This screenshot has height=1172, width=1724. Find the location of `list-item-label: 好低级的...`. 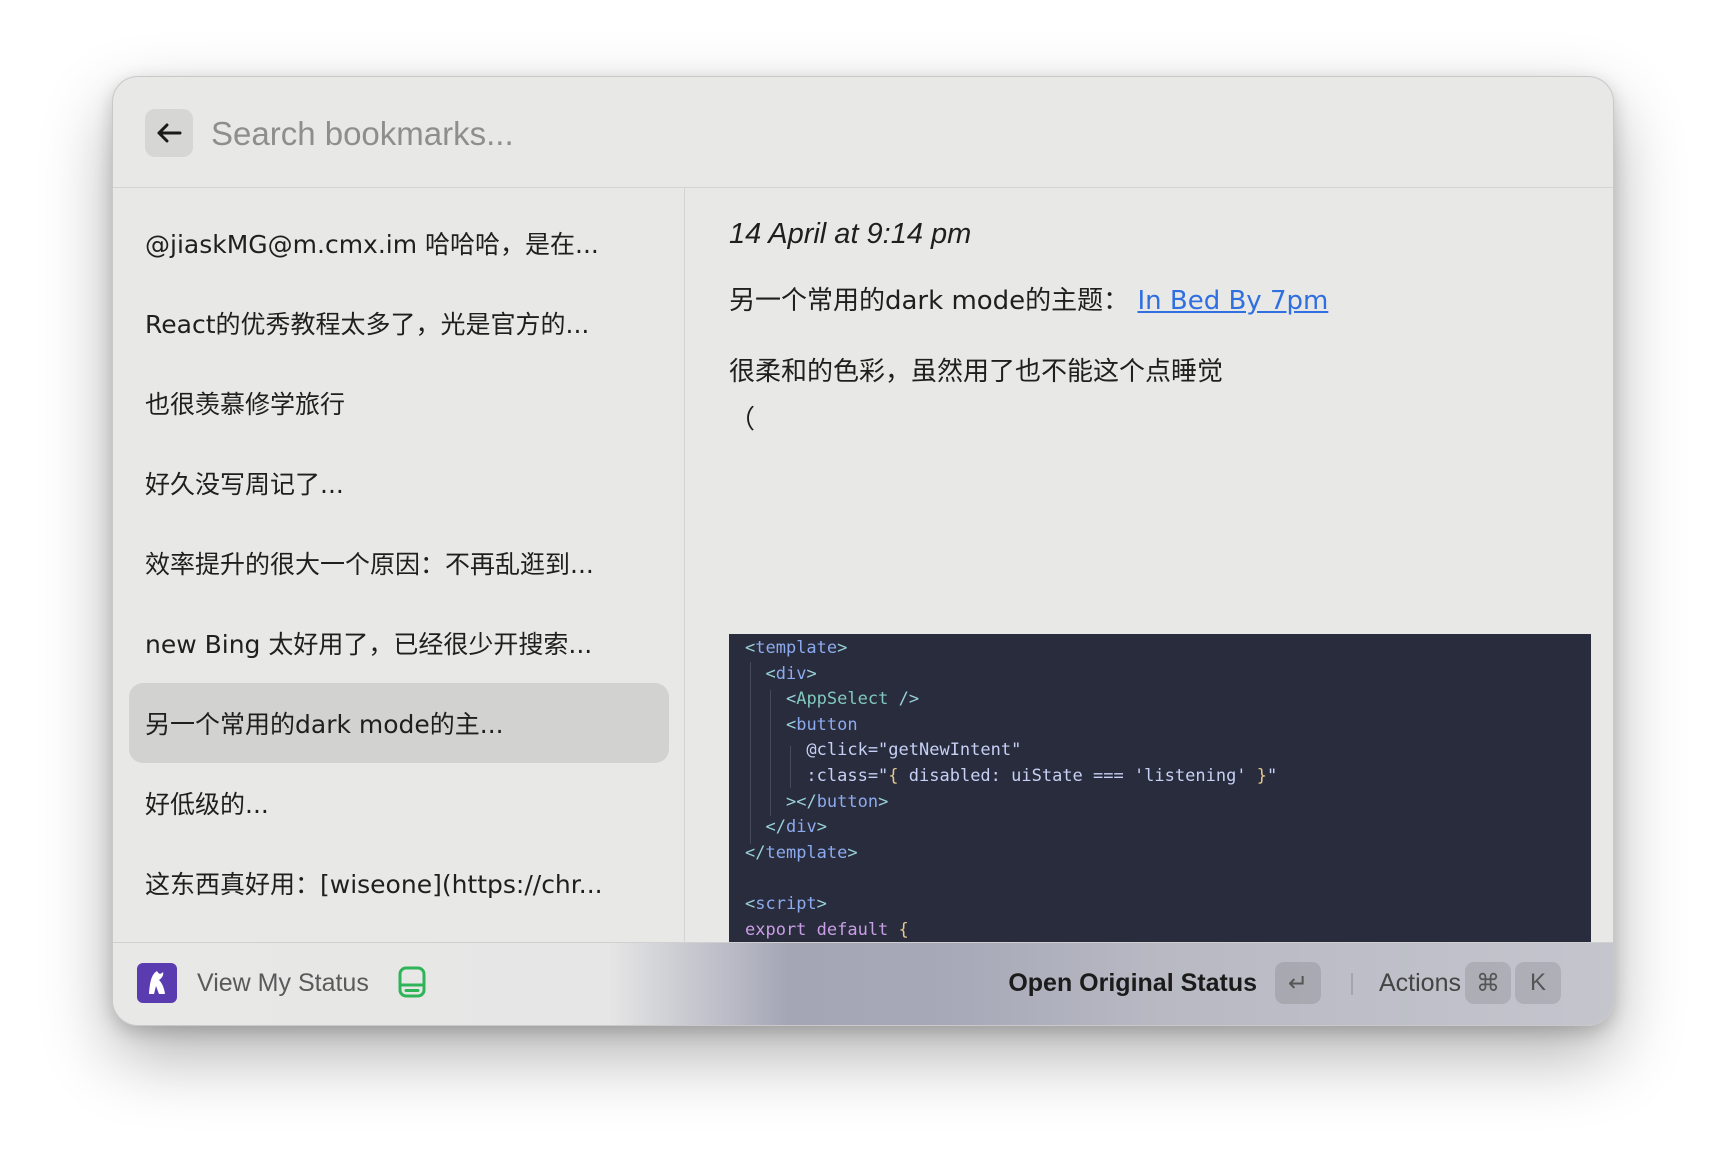

list-item-label: 好低级的... is located at coordinates (207, 804).